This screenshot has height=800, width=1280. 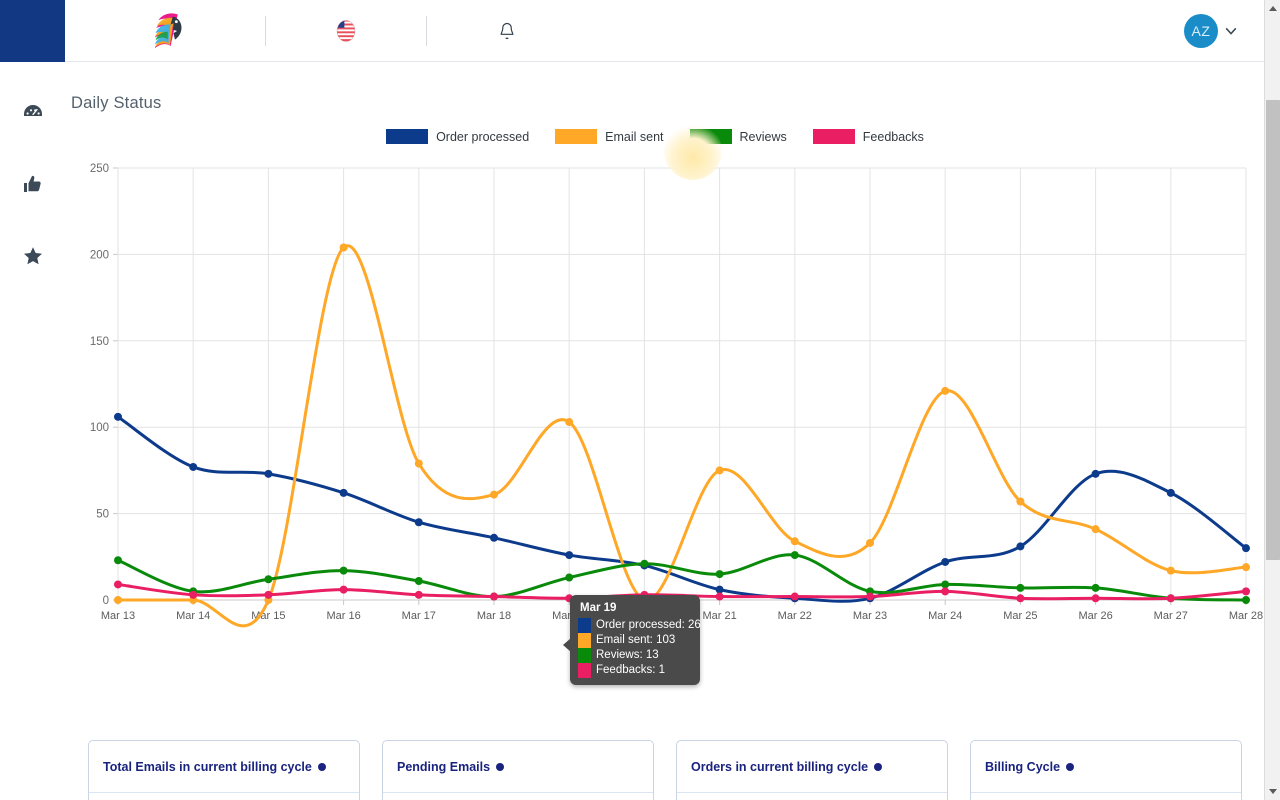 What do you see at coordinates (795, 616) in the screenshot?
I see `svg-text: Mar 22` at bounding box center [795, 616].